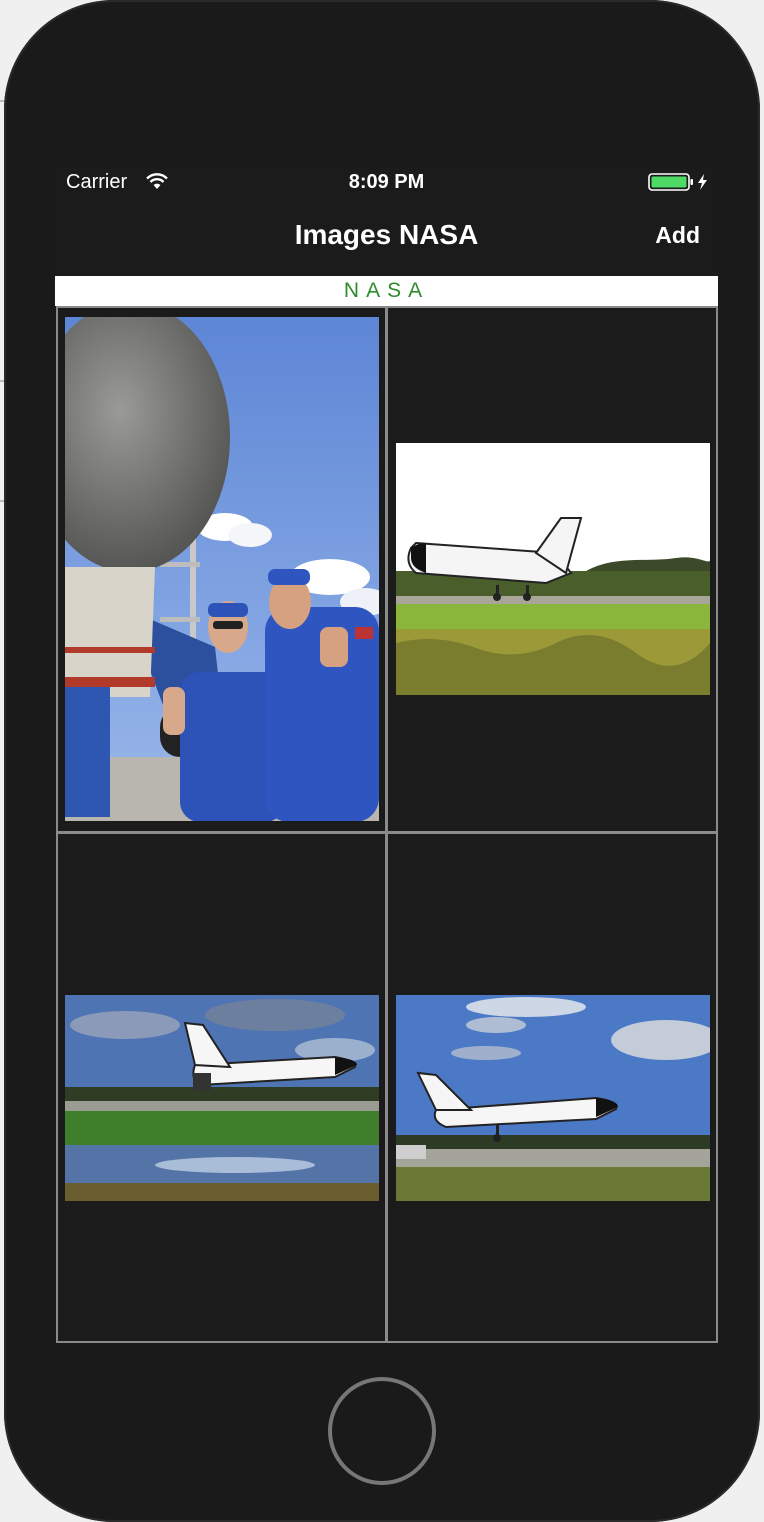 This screenshot has width=764, height=1522. What do you see at coordinates (677, 182) in the screenshot?
I see `battery-icon` at bounding box center [677, 182].